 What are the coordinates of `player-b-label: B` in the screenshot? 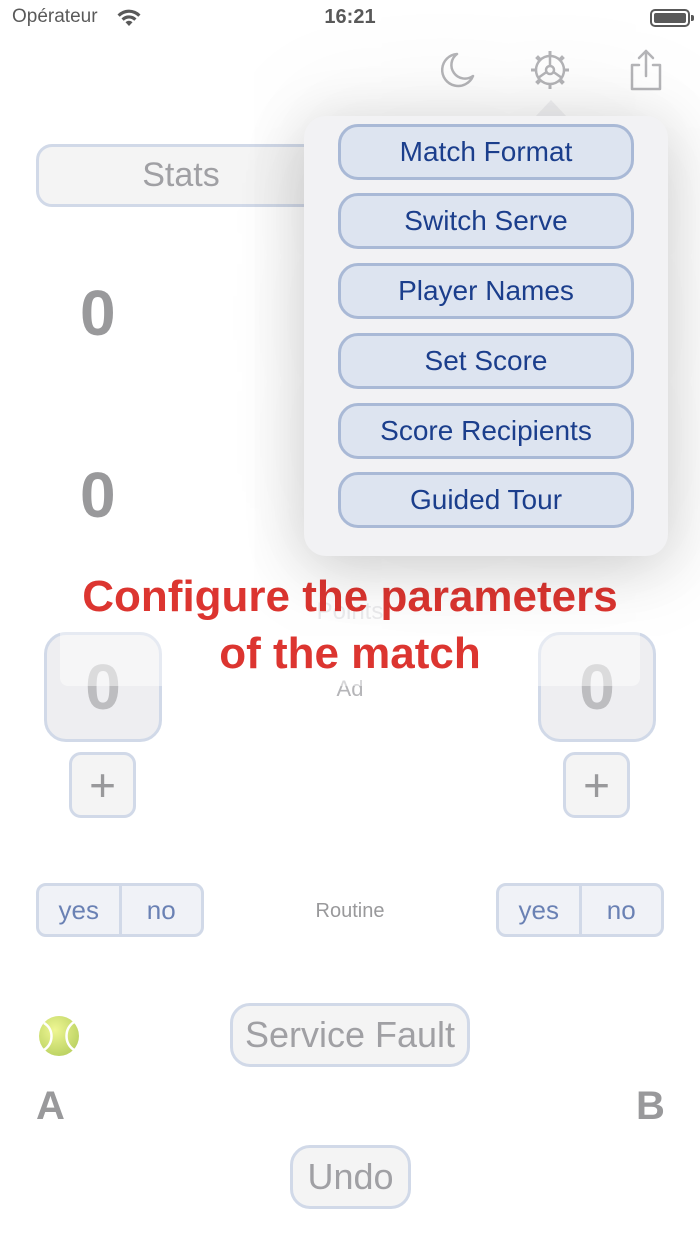 It's located at (650, 1106).